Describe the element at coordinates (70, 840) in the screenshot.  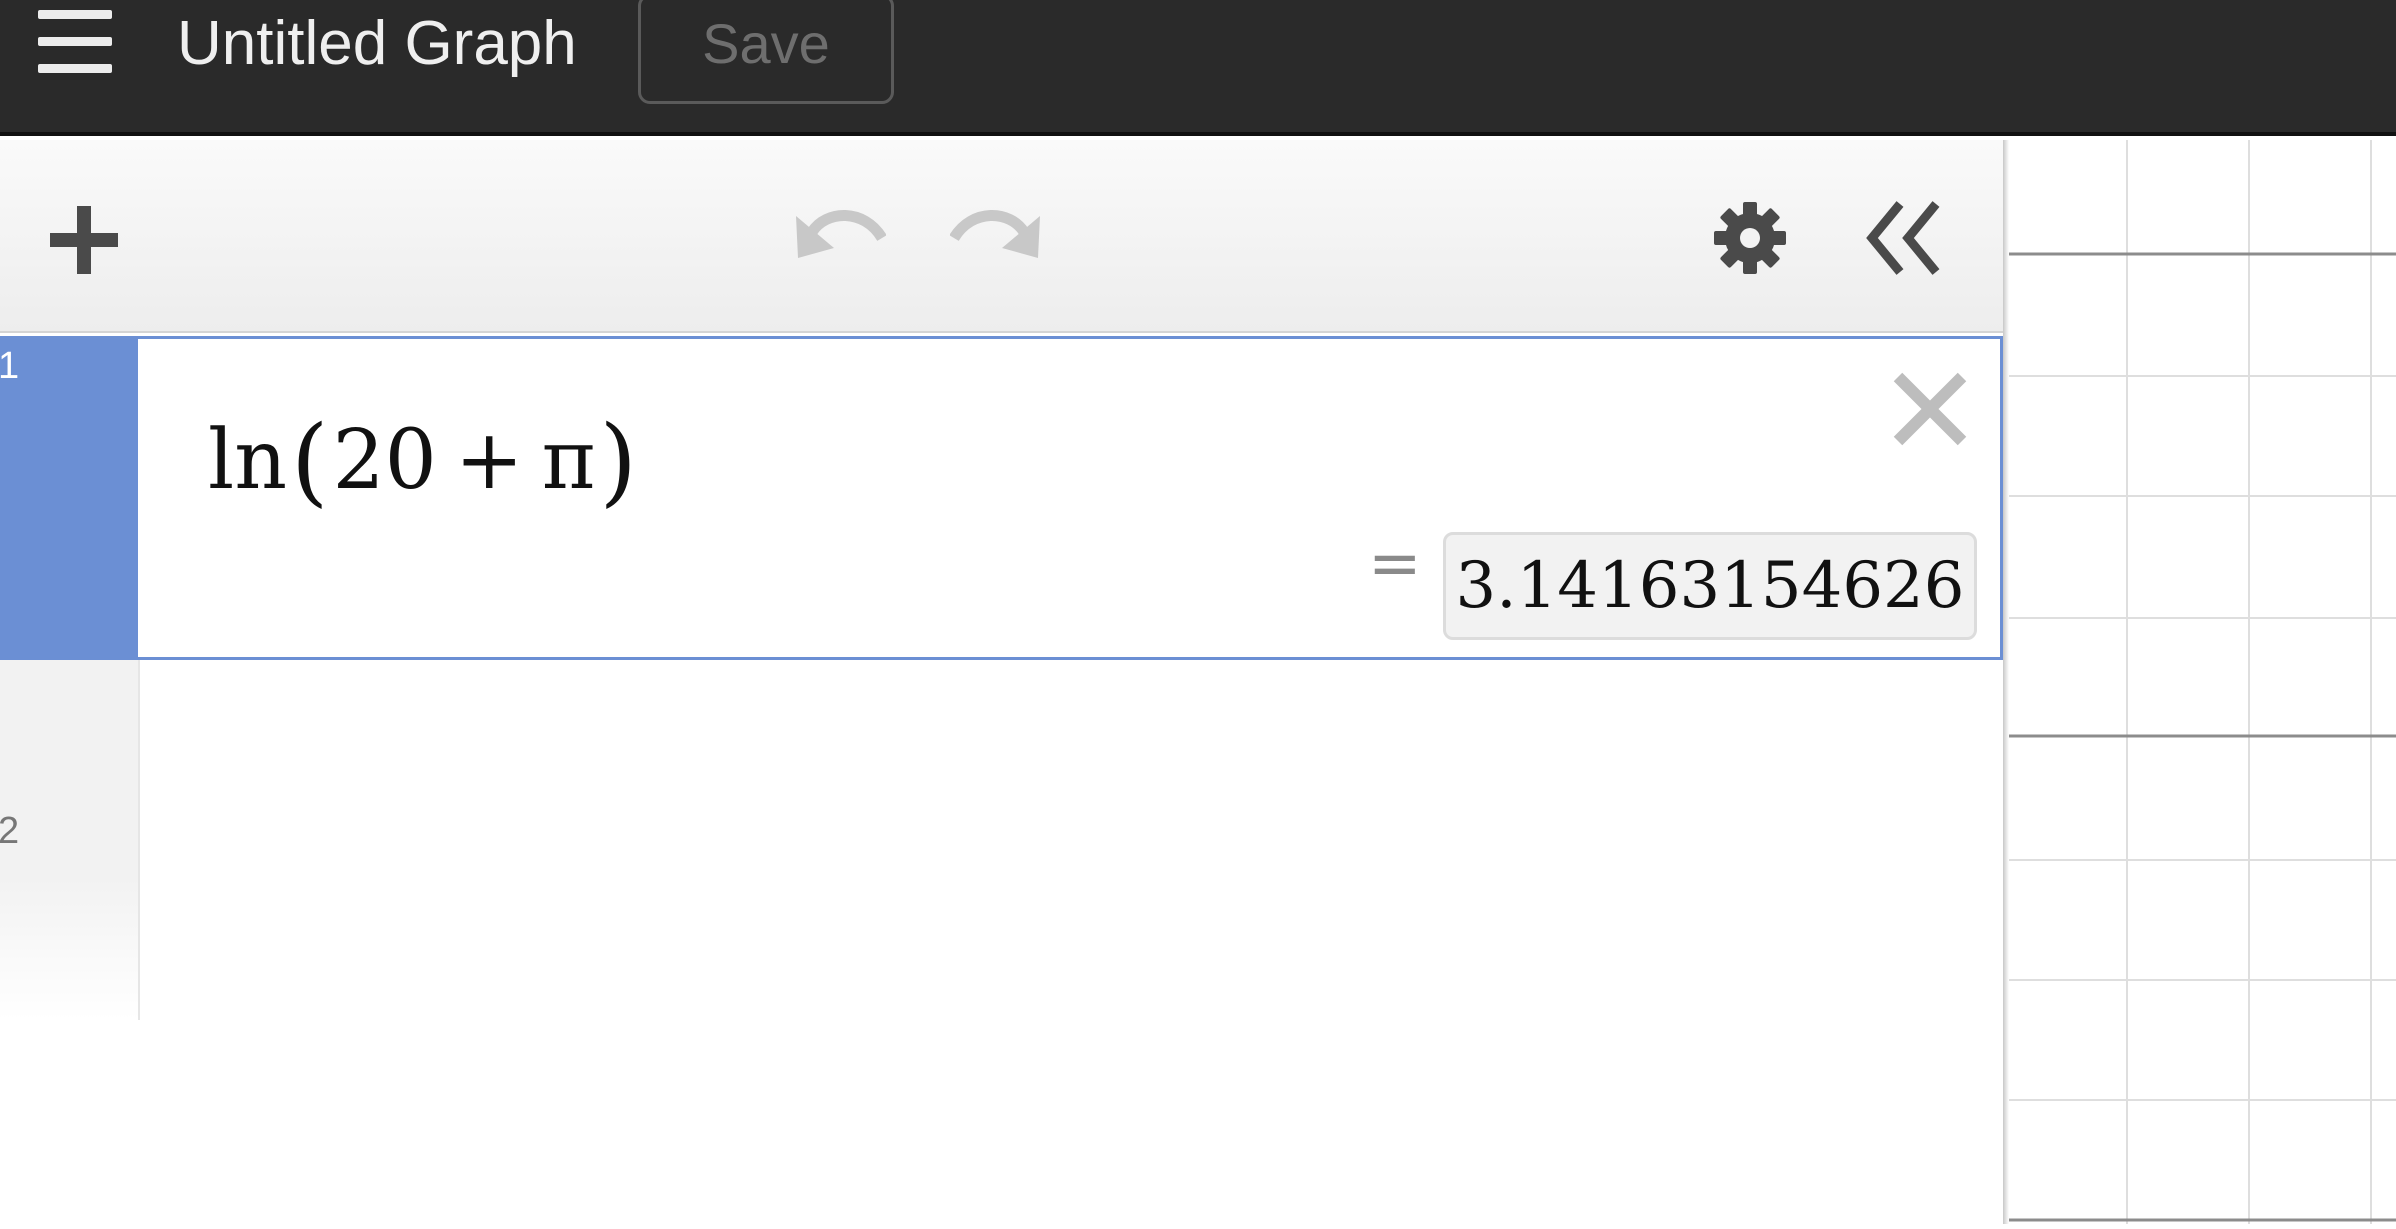
I see `expression-tab: 2` at that location.